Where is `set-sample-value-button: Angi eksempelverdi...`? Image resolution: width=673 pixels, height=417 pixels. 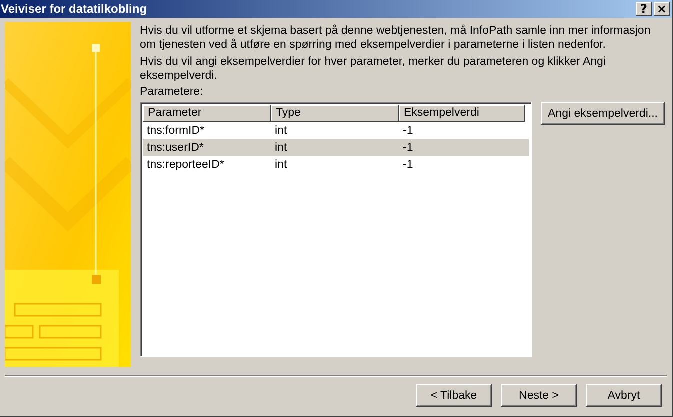
set-sample-value-button: Angi eksempelverdi... is located at coordinates (603, 113).